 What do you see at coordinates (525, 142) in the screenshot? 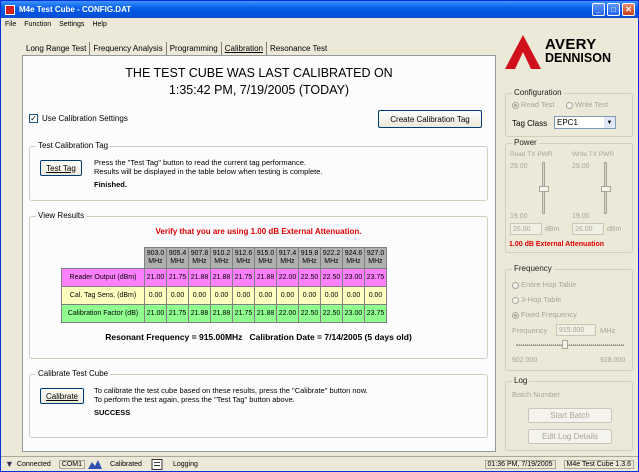
I see `group-label: Power` at bounding box center [525, 142].